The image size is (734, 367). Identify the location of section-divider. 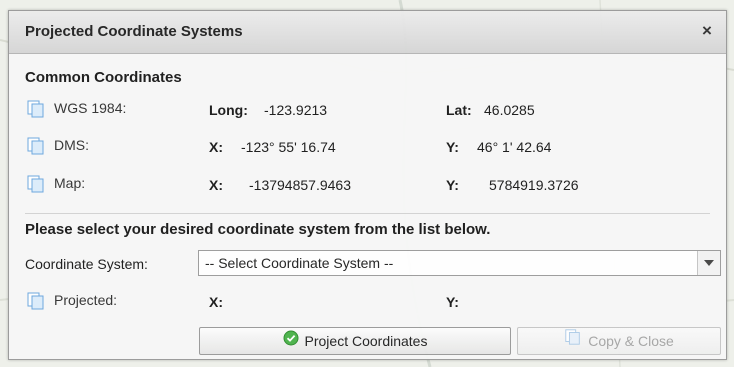
(367, 213).